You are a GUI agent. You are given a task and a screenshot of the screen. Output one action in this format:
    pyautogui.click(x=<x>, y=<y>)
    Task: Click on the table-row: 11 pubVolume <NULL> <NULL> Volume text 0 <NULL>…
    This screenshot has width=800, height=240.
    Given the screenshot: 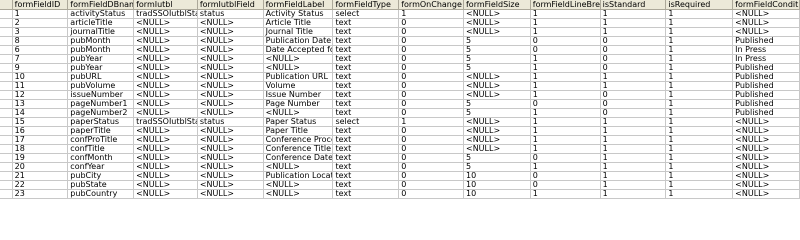 What is the action you would take?
    pyautogui.click(x=400, y=86)
    